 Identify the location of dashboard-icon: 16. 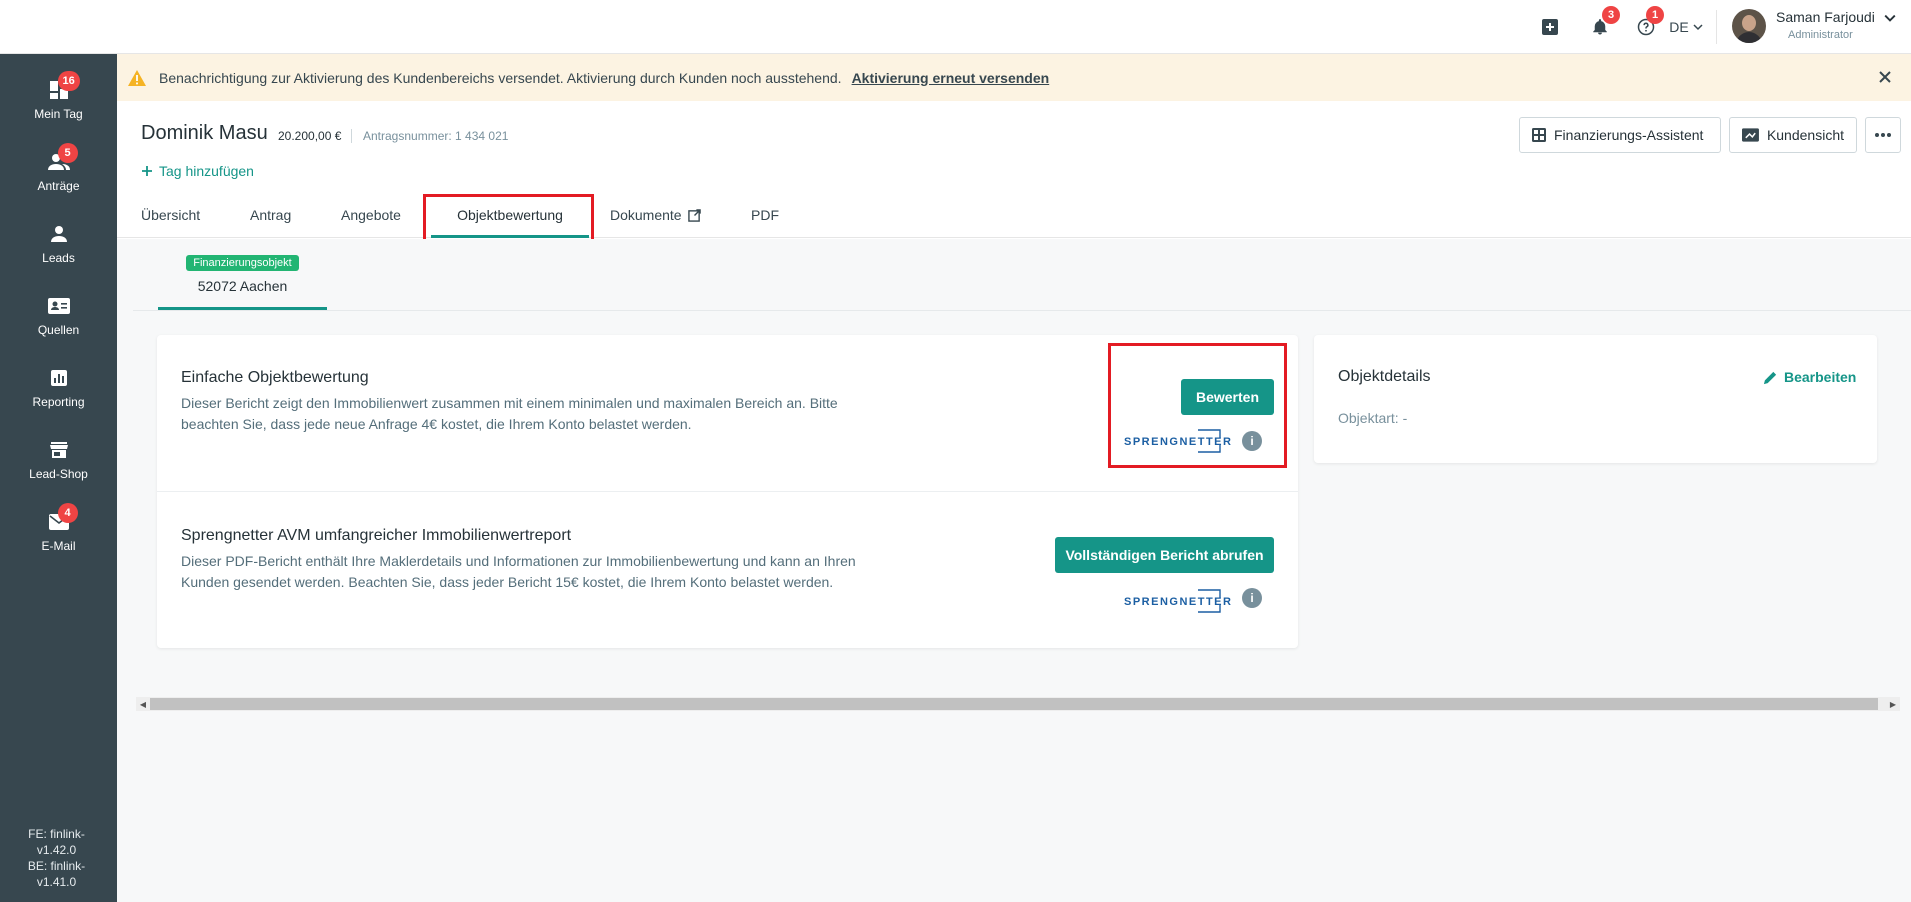
(64, 86).